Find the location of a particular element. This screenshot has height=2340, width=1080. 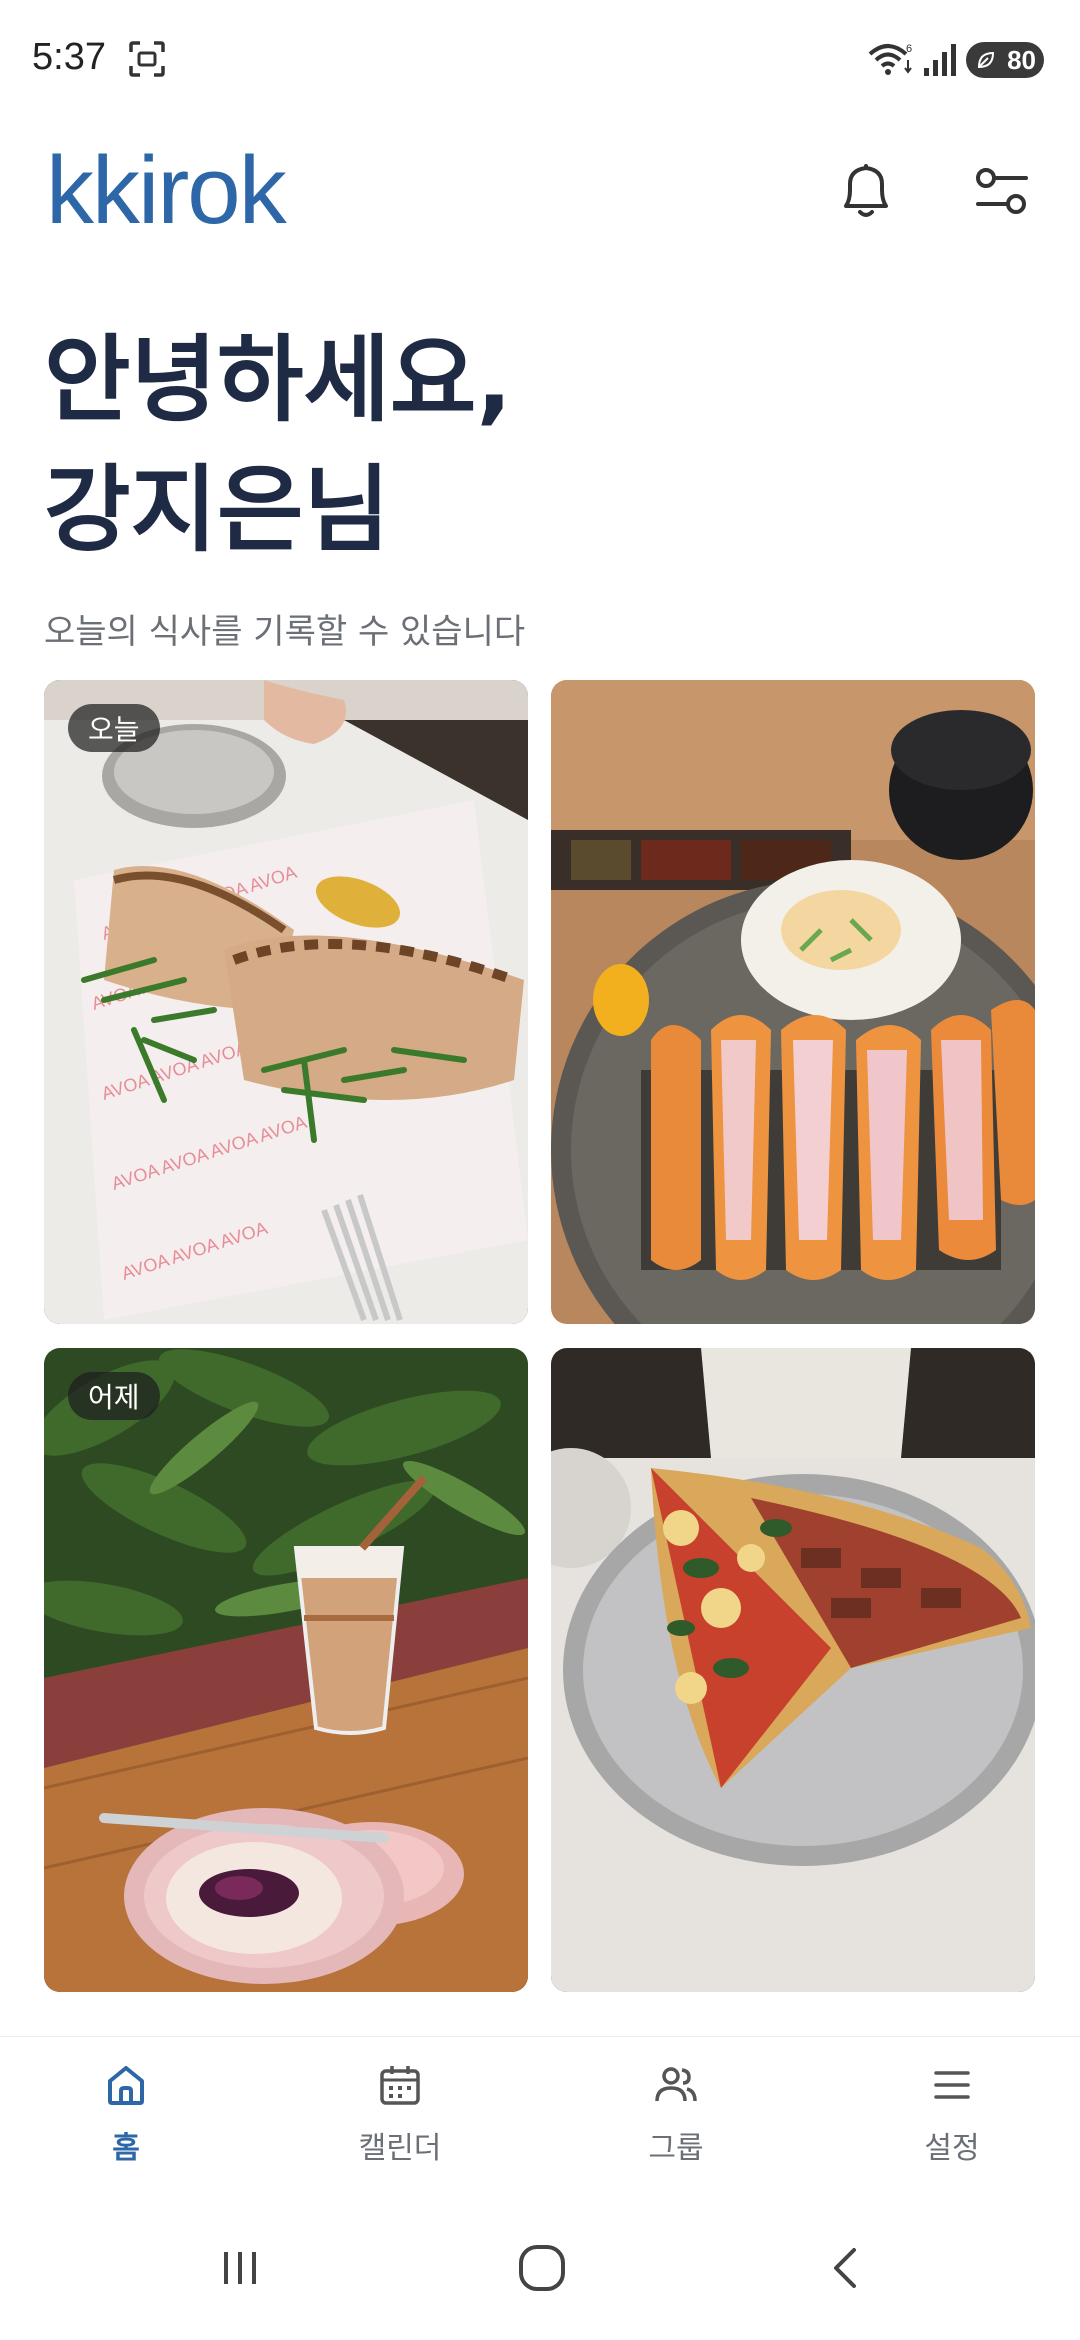

greeting-line2: 강지은님 is located at coordinates (217, 510).